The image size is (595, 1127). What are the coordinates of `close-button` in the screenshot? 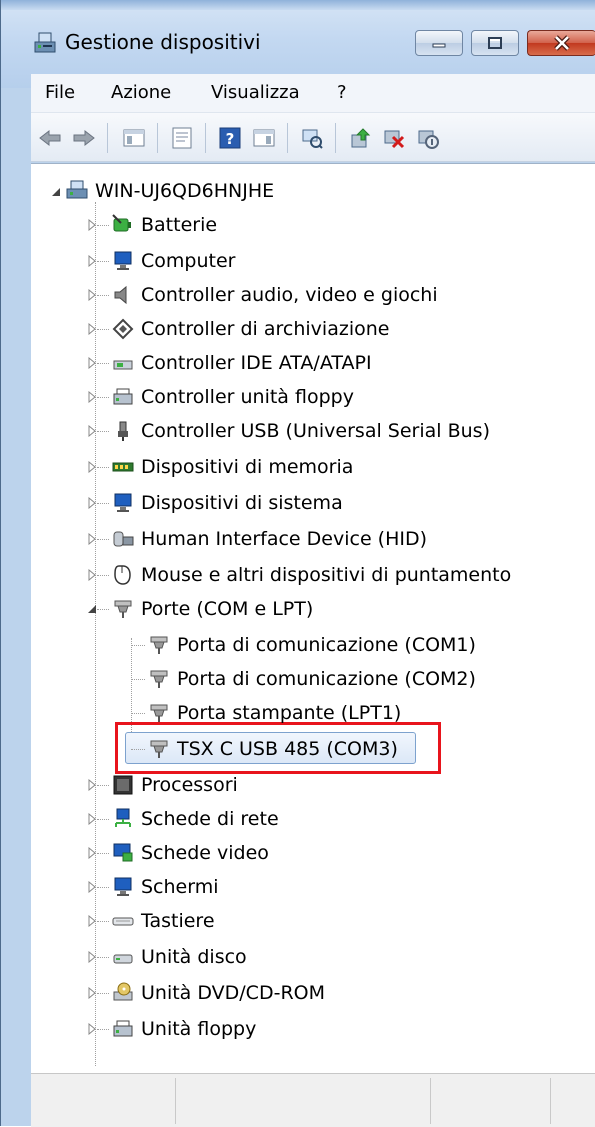 It's located at (561, 43).